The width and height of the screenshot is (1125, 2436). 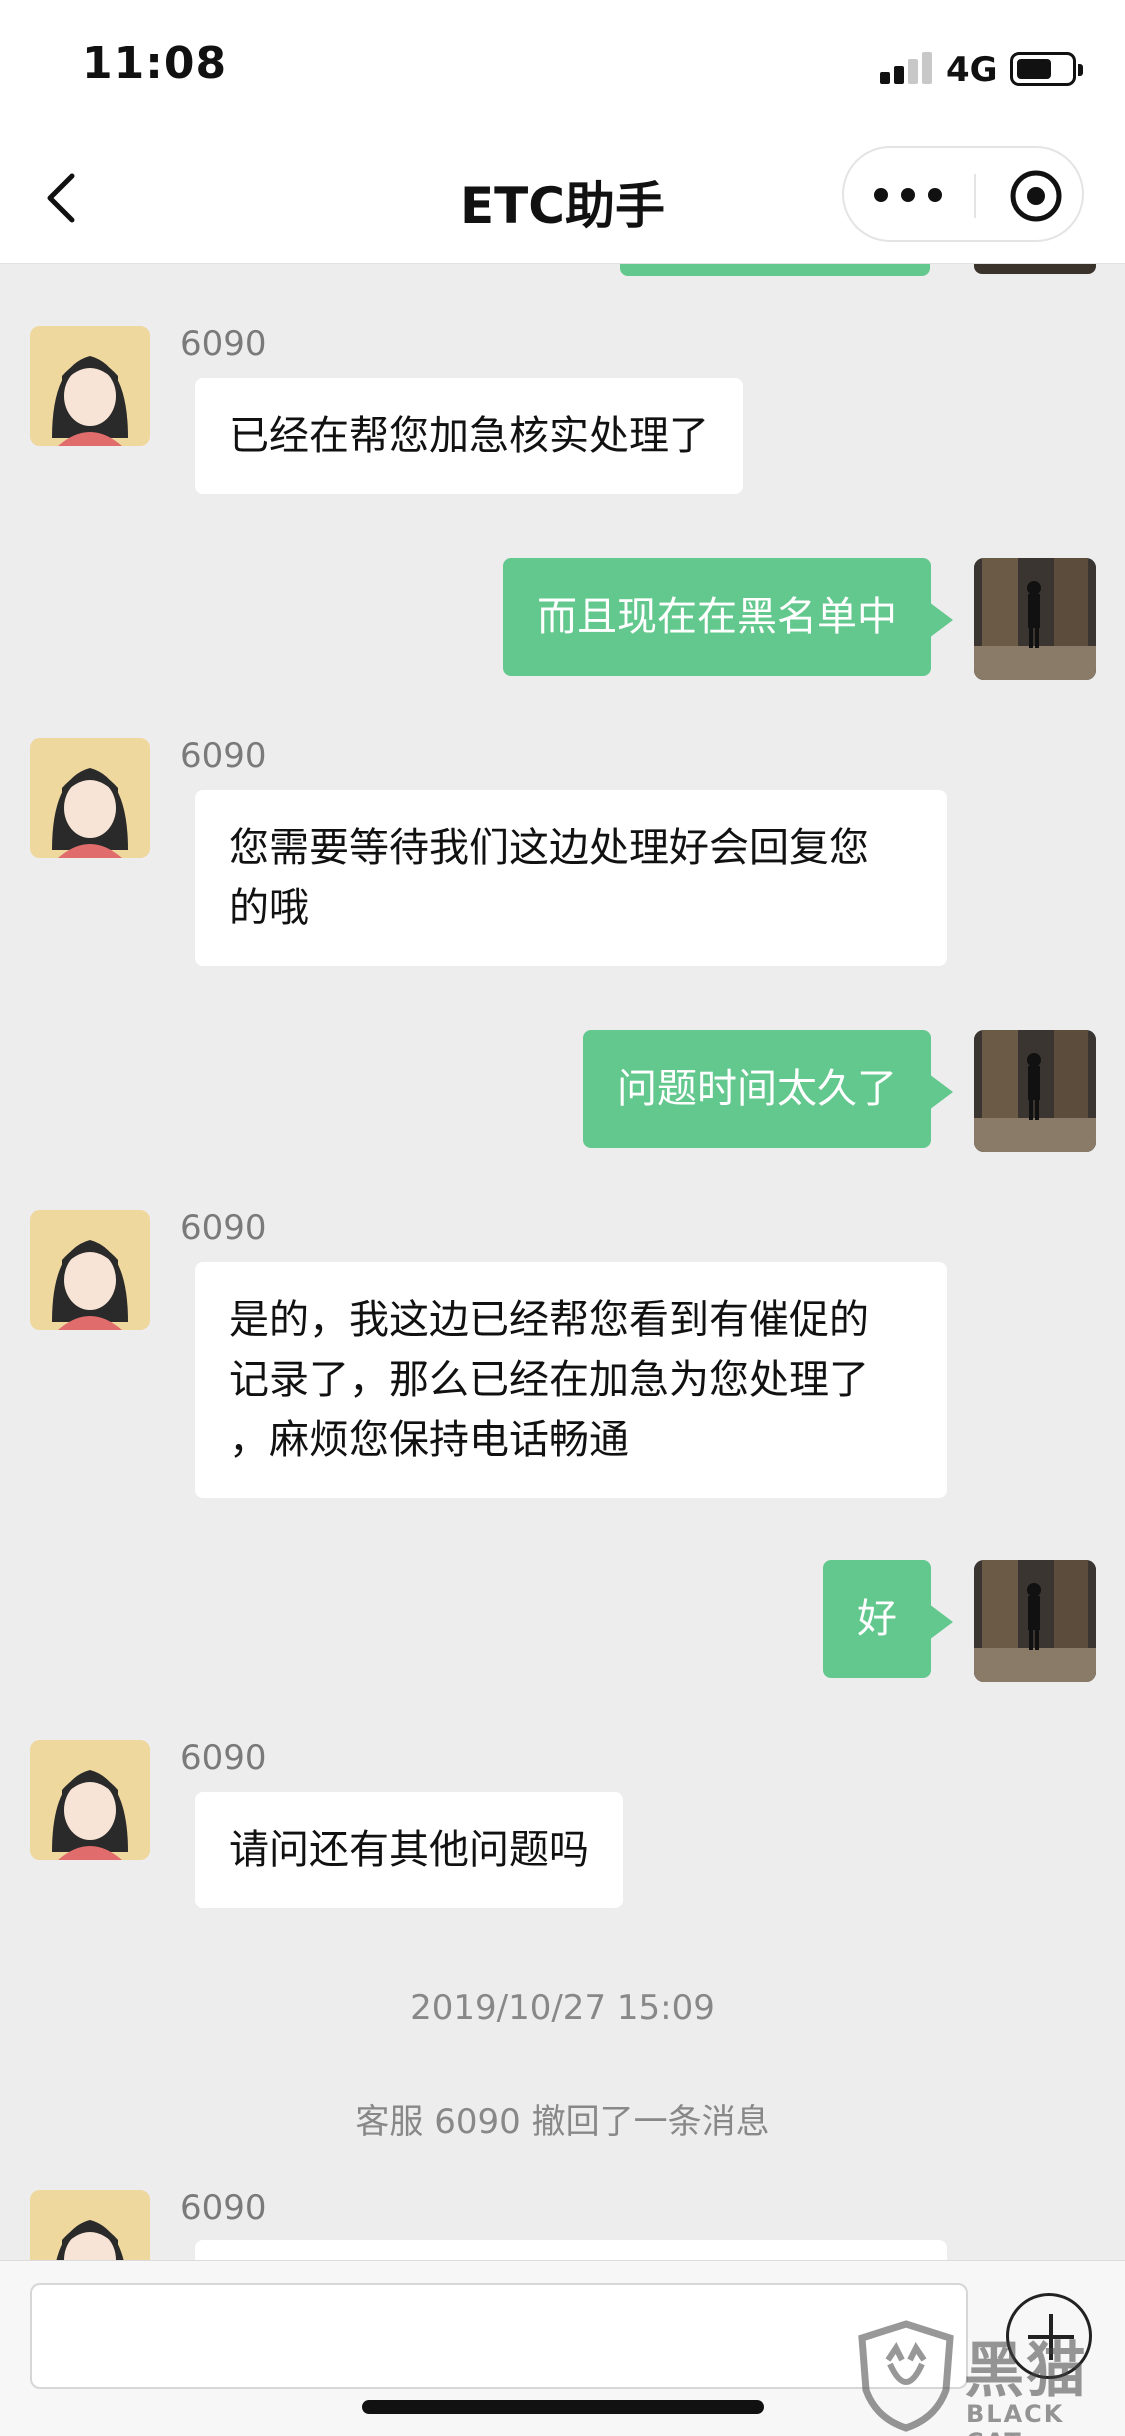 I want to click on message-line: ，麻烦您保持电话畅通, so click(x=429, y=1440).